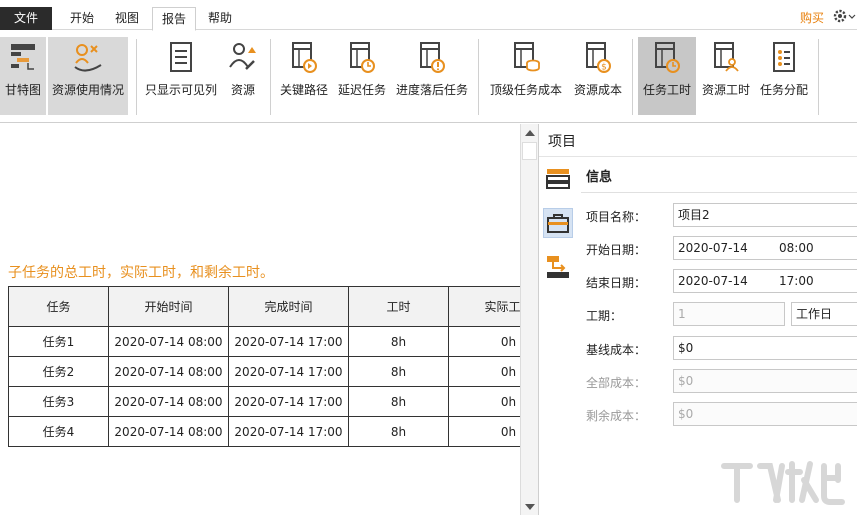 This screenshot has width=857, height=515. Describe the element at coordinates (726, 76) in the screenshot. I see `ribbon-resource-work-button: 资源工时` at that location.